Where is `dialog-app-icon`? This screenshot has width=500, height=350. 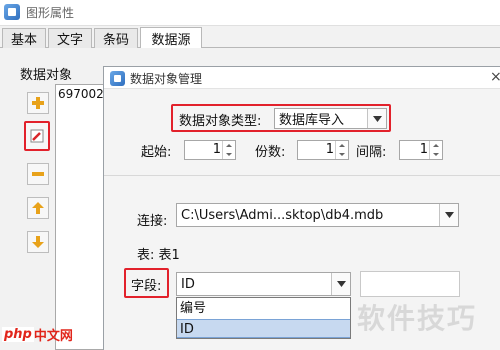
dialog-app-icon is located at coordinates (117, 78).